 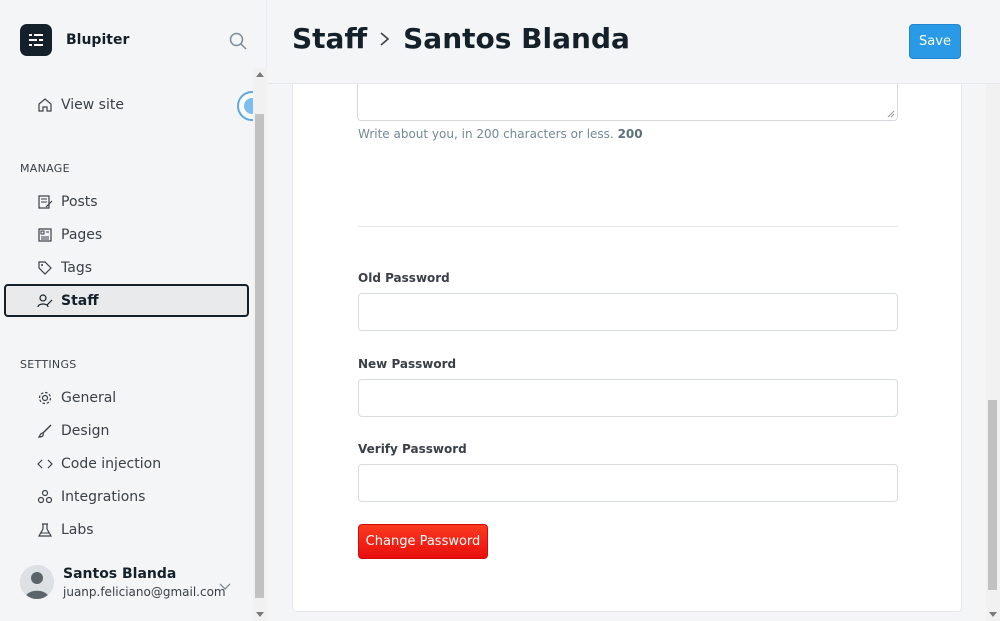 I want to click on sidebar-scrollbar, so click(x=260, y=344).